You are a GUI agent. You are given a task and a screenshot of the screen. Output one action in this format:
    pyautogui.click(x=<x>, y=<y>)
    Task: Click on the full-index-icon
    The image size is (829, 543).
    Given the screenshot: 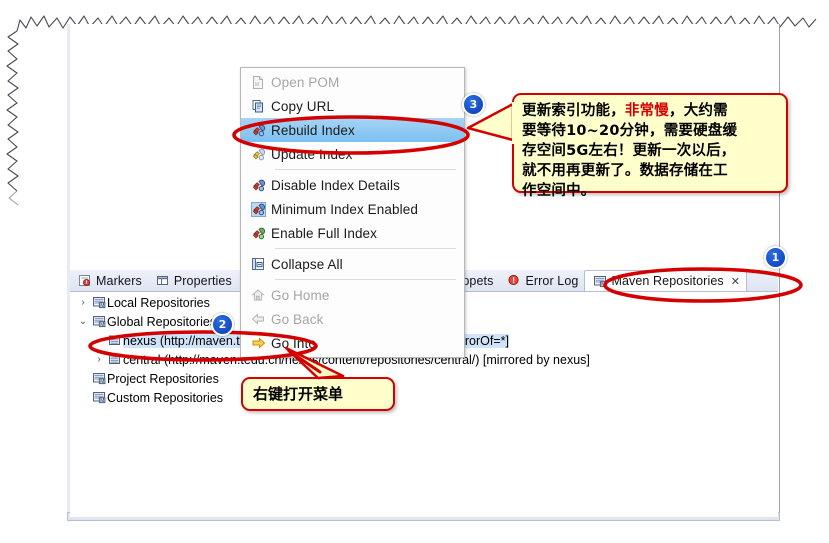 What is the action you would take?
    pyautogui.click(x=258, y=233)
    